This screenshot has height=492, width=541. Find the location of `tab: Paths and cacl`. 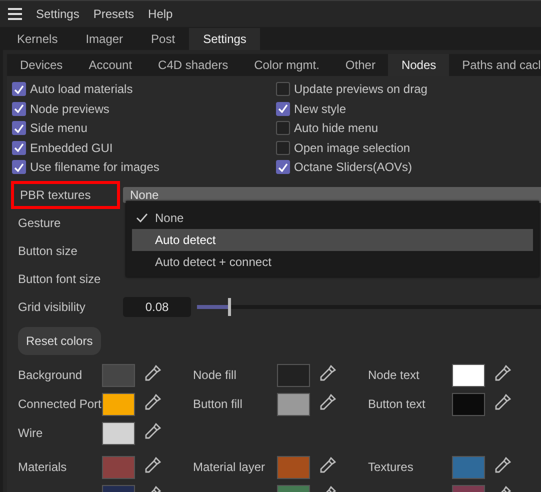

tab: Paths and cacl is located at coordinates (495, 65).